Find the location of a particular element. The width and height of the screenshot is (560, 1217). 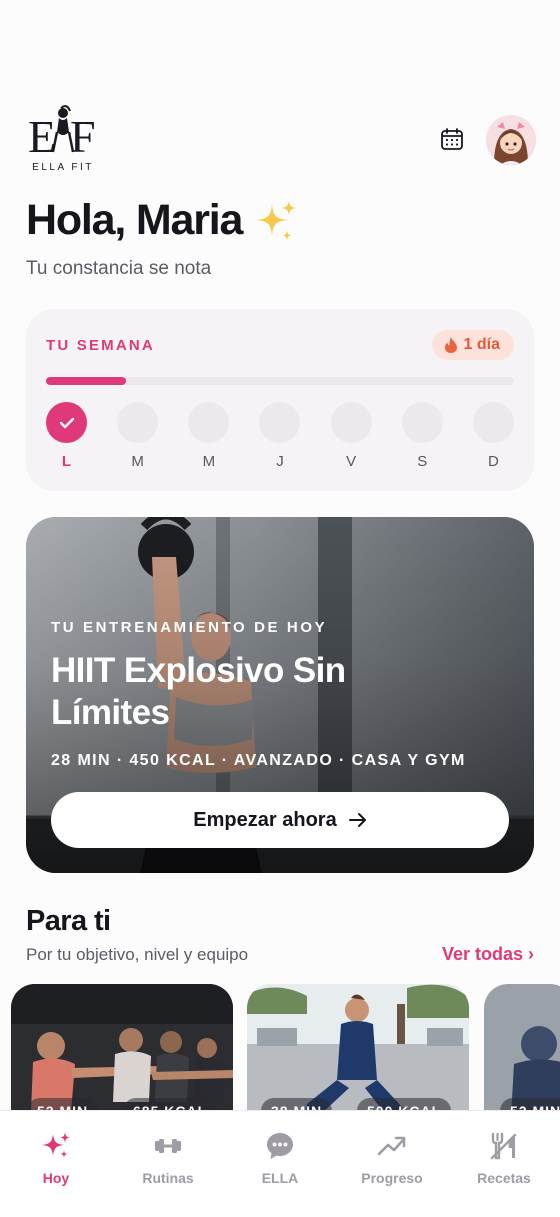

logo-caption: ELLA FIT is located at coordinates (63, 167).